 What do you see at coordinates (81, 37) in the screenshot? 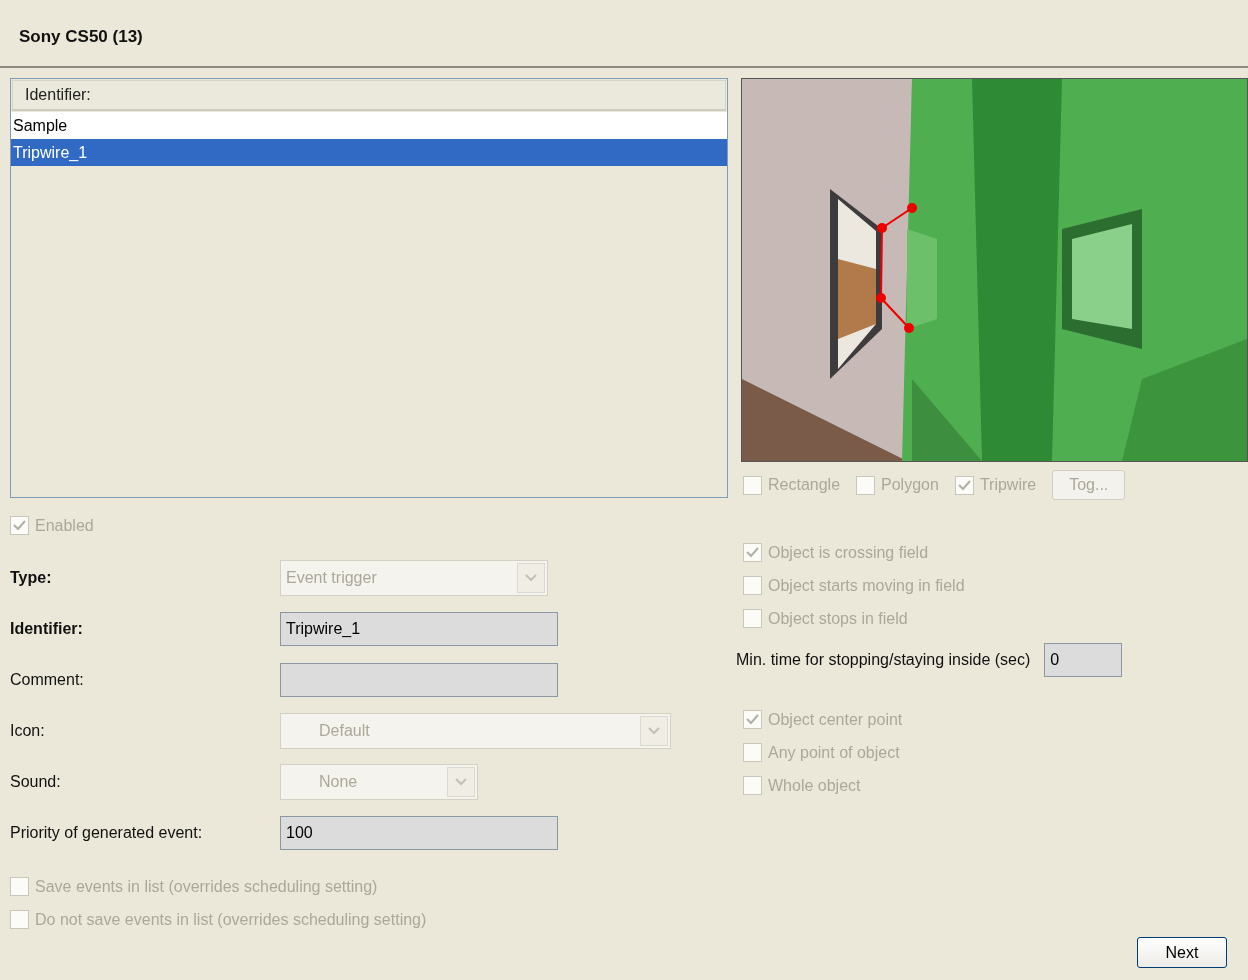
I see `window-title: Sony CS50 (13)` at bounding box center [81, 37].